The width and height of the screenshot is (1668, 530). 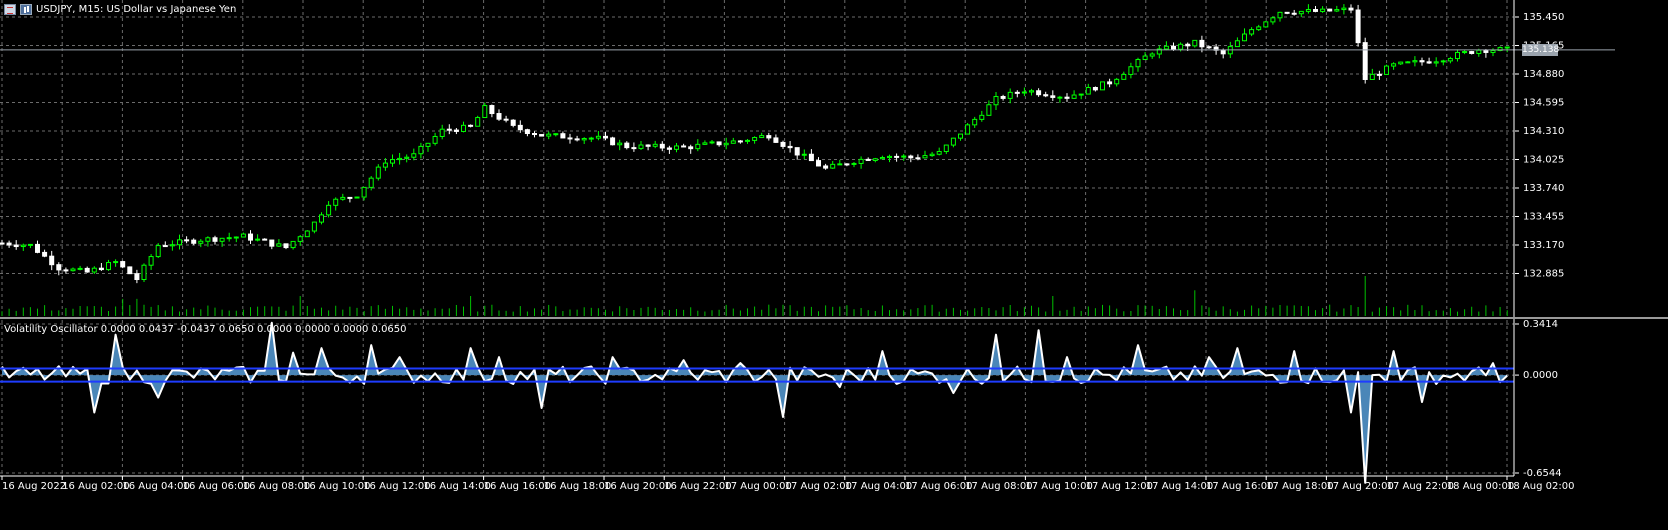 What do you see at coordinates (1543, 160) in the screenshot?
I see `price-tick-label: 134.025` at bounding box center [1543, 160].